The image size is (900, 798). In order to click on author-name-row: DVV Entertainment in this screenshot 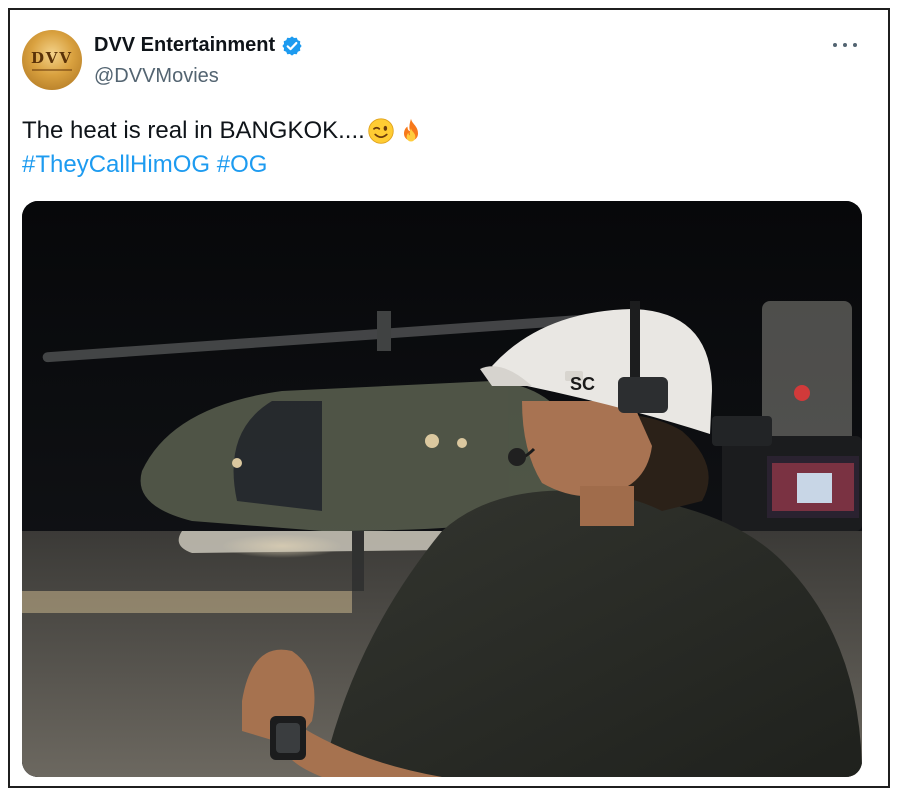, I will do `click(198, 45)`.